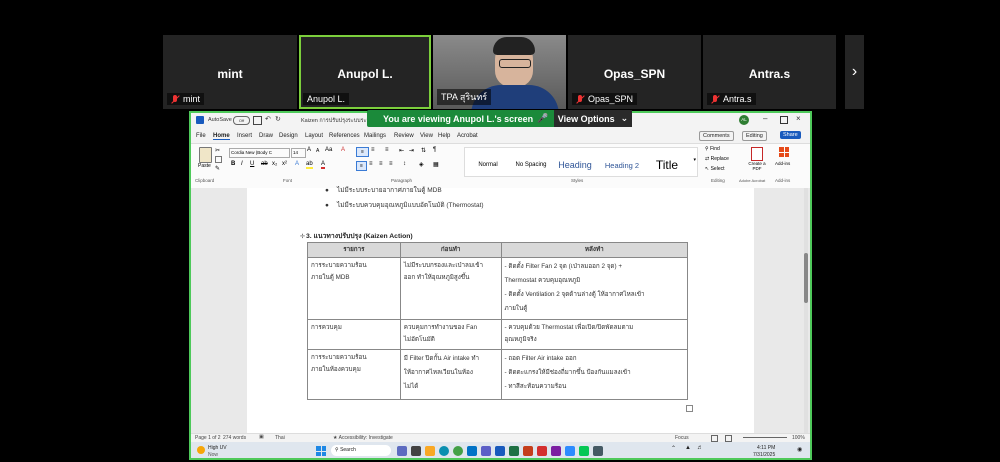 This screenshot has height=462, width=1000. Describe the element at coordinates (284, 164) in the screenshot. I see `superscript-button: x²` at that location.